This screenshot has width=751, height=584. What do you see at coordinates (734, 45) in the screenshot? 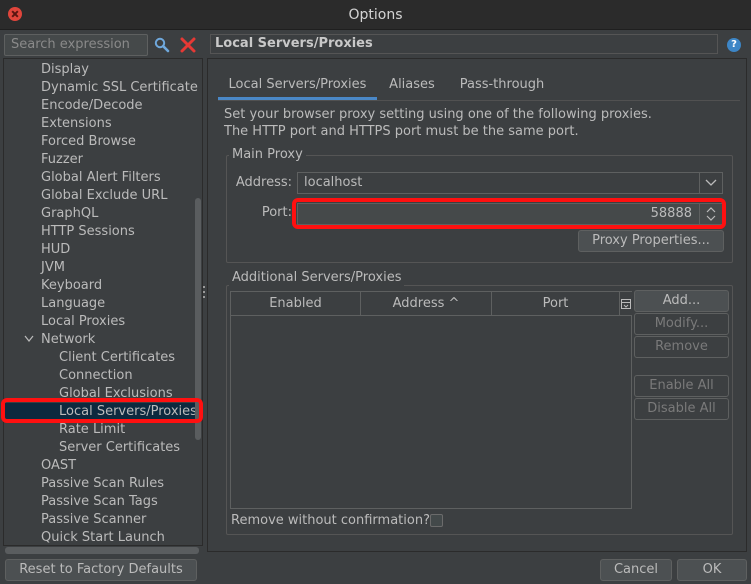
I see `help-icon: ?` at bounding box center [734, 45].